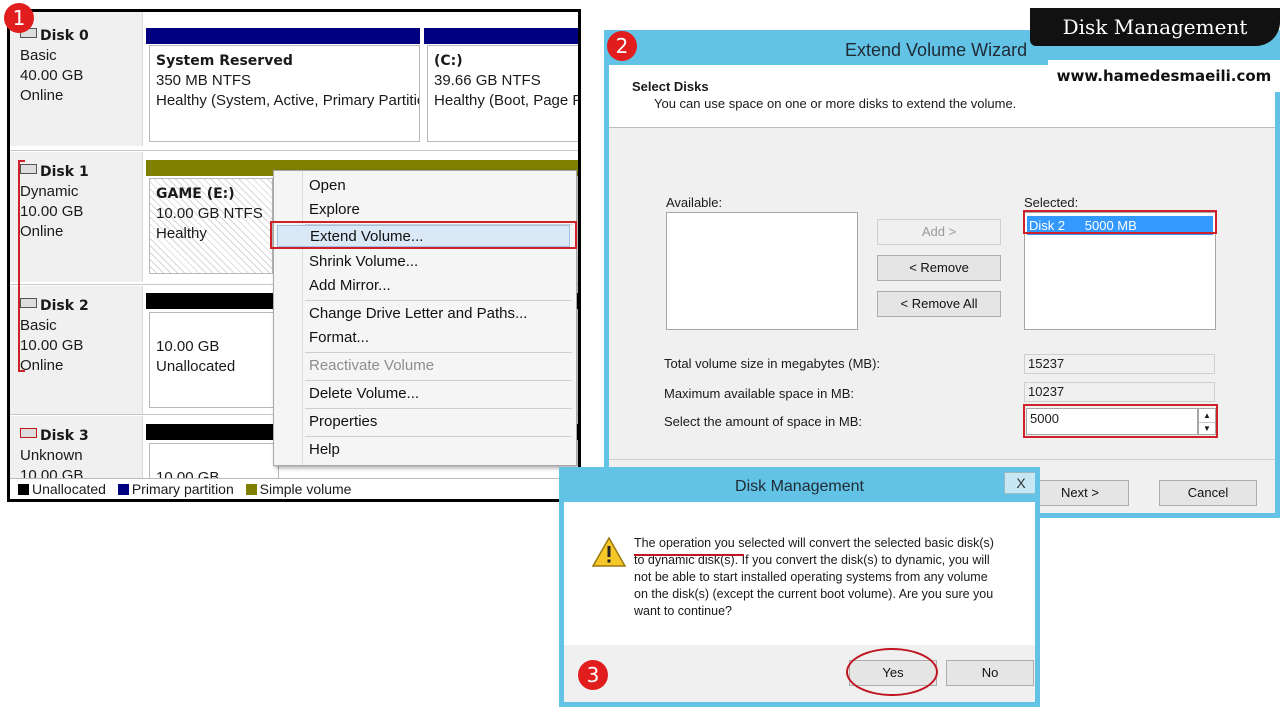  Describe the element at coordinates (64, 36) in the screenshot. I see `disk-name: Disk 0` at that location.